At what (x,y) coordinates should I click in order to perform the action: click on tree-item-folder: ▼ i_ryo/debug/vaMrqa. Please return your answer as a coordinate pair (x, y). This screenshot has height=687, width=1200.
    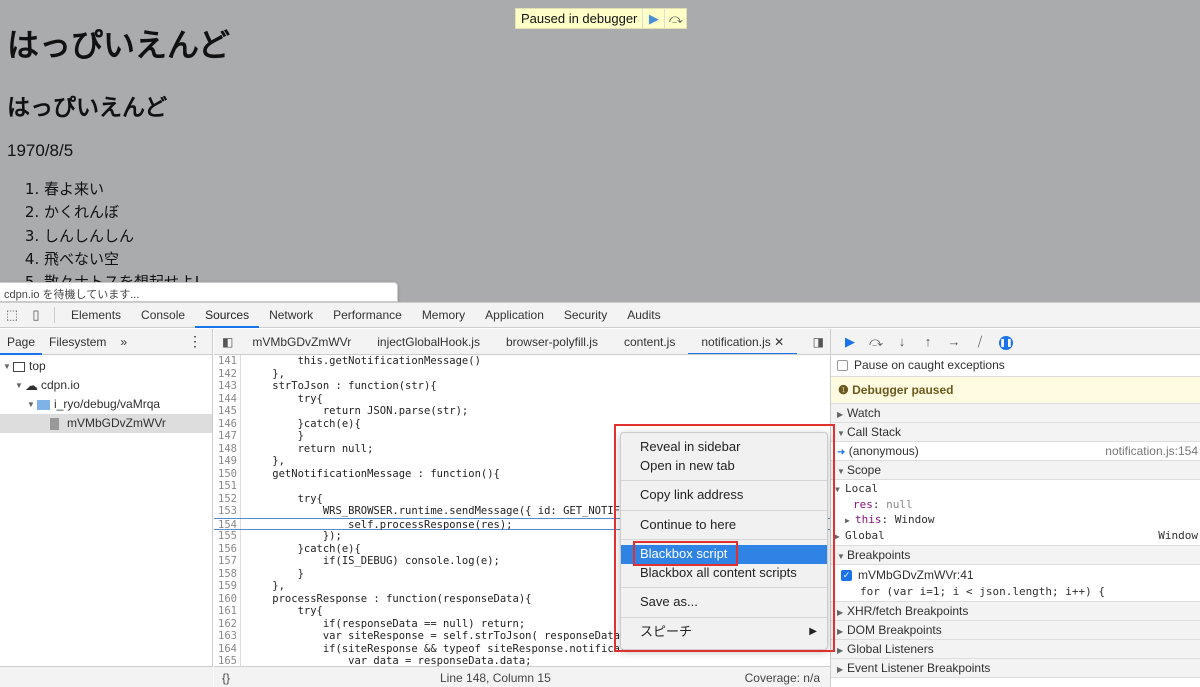
    Looking at the image, I should click on (106, 404).